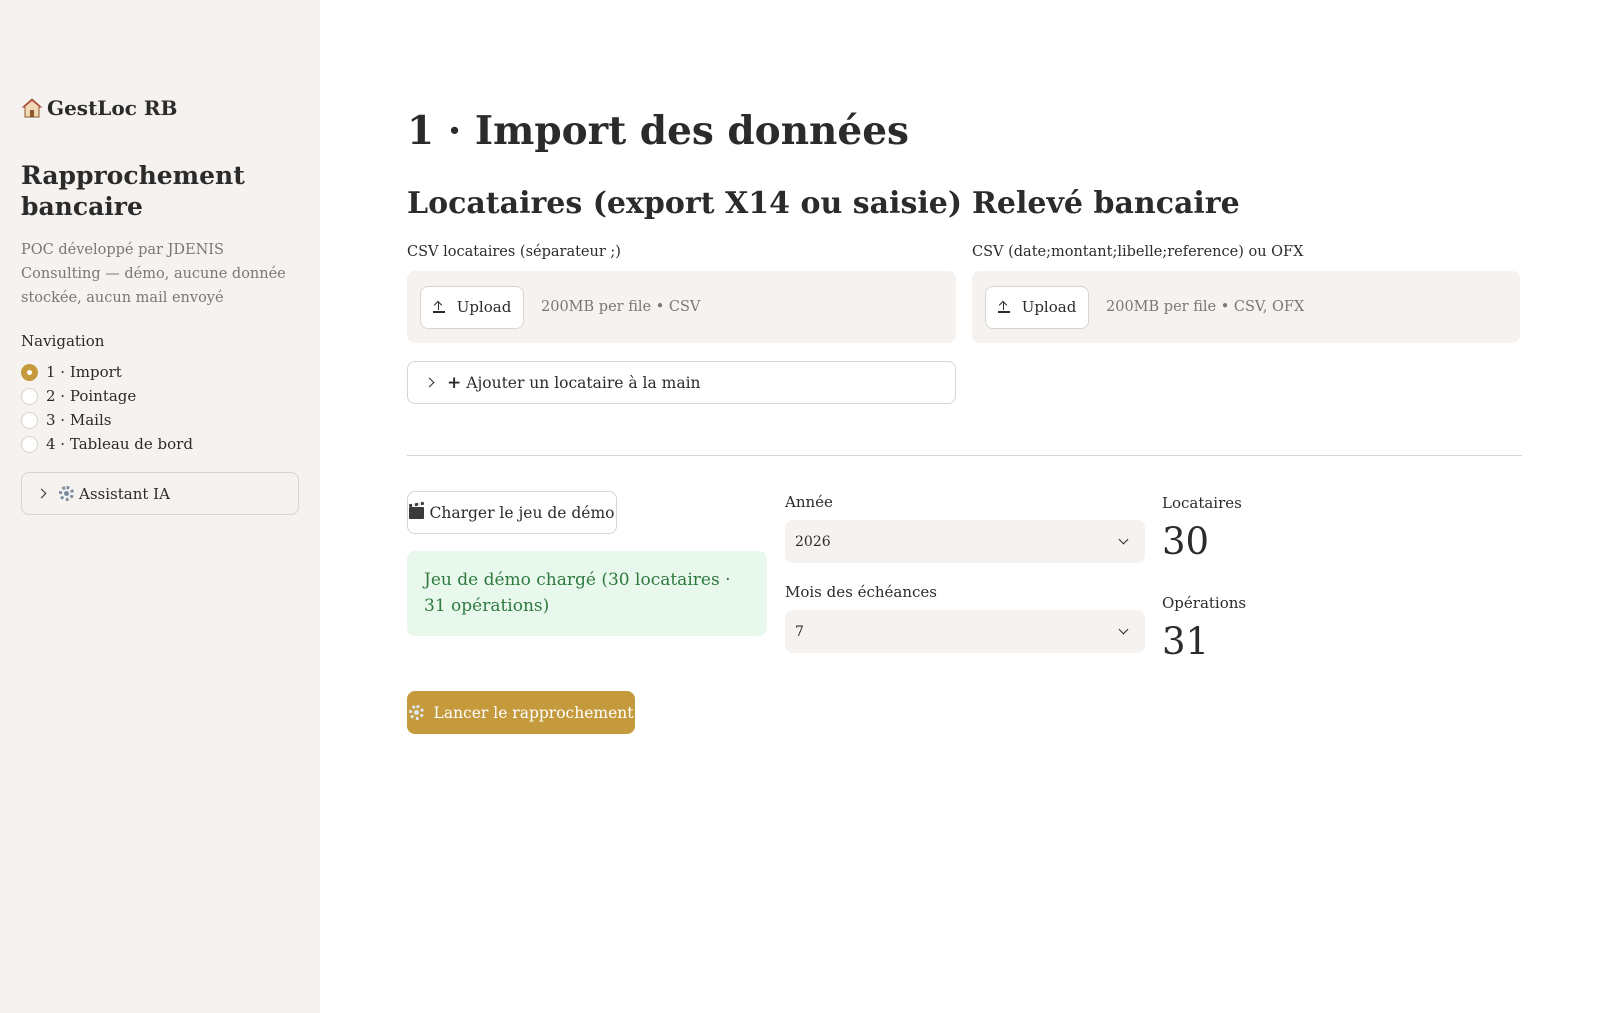 This screenshot has width=1600, height=1013. Describe the element at coordinates (533, 712) in the screenshot. I see `run-reconciliation-label: Lancer le rapprochement` at that location.